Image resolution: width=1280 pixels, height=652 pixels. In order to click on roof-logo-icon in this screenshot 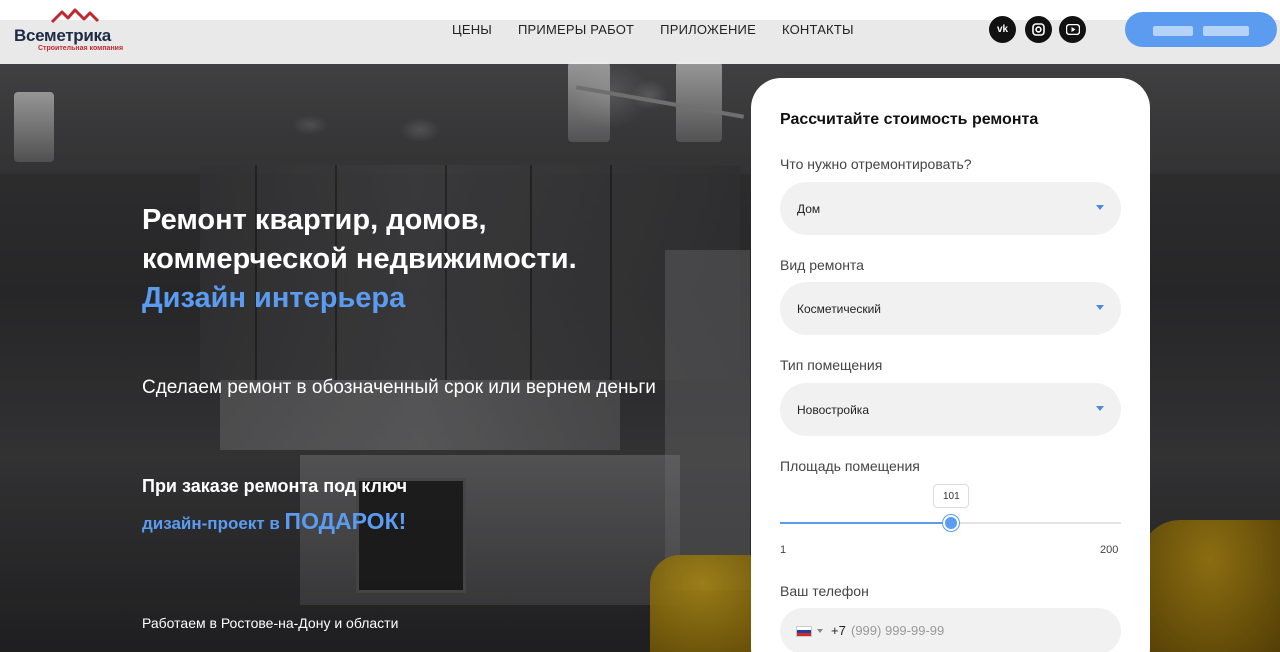, I will do `click(75, 16)`.